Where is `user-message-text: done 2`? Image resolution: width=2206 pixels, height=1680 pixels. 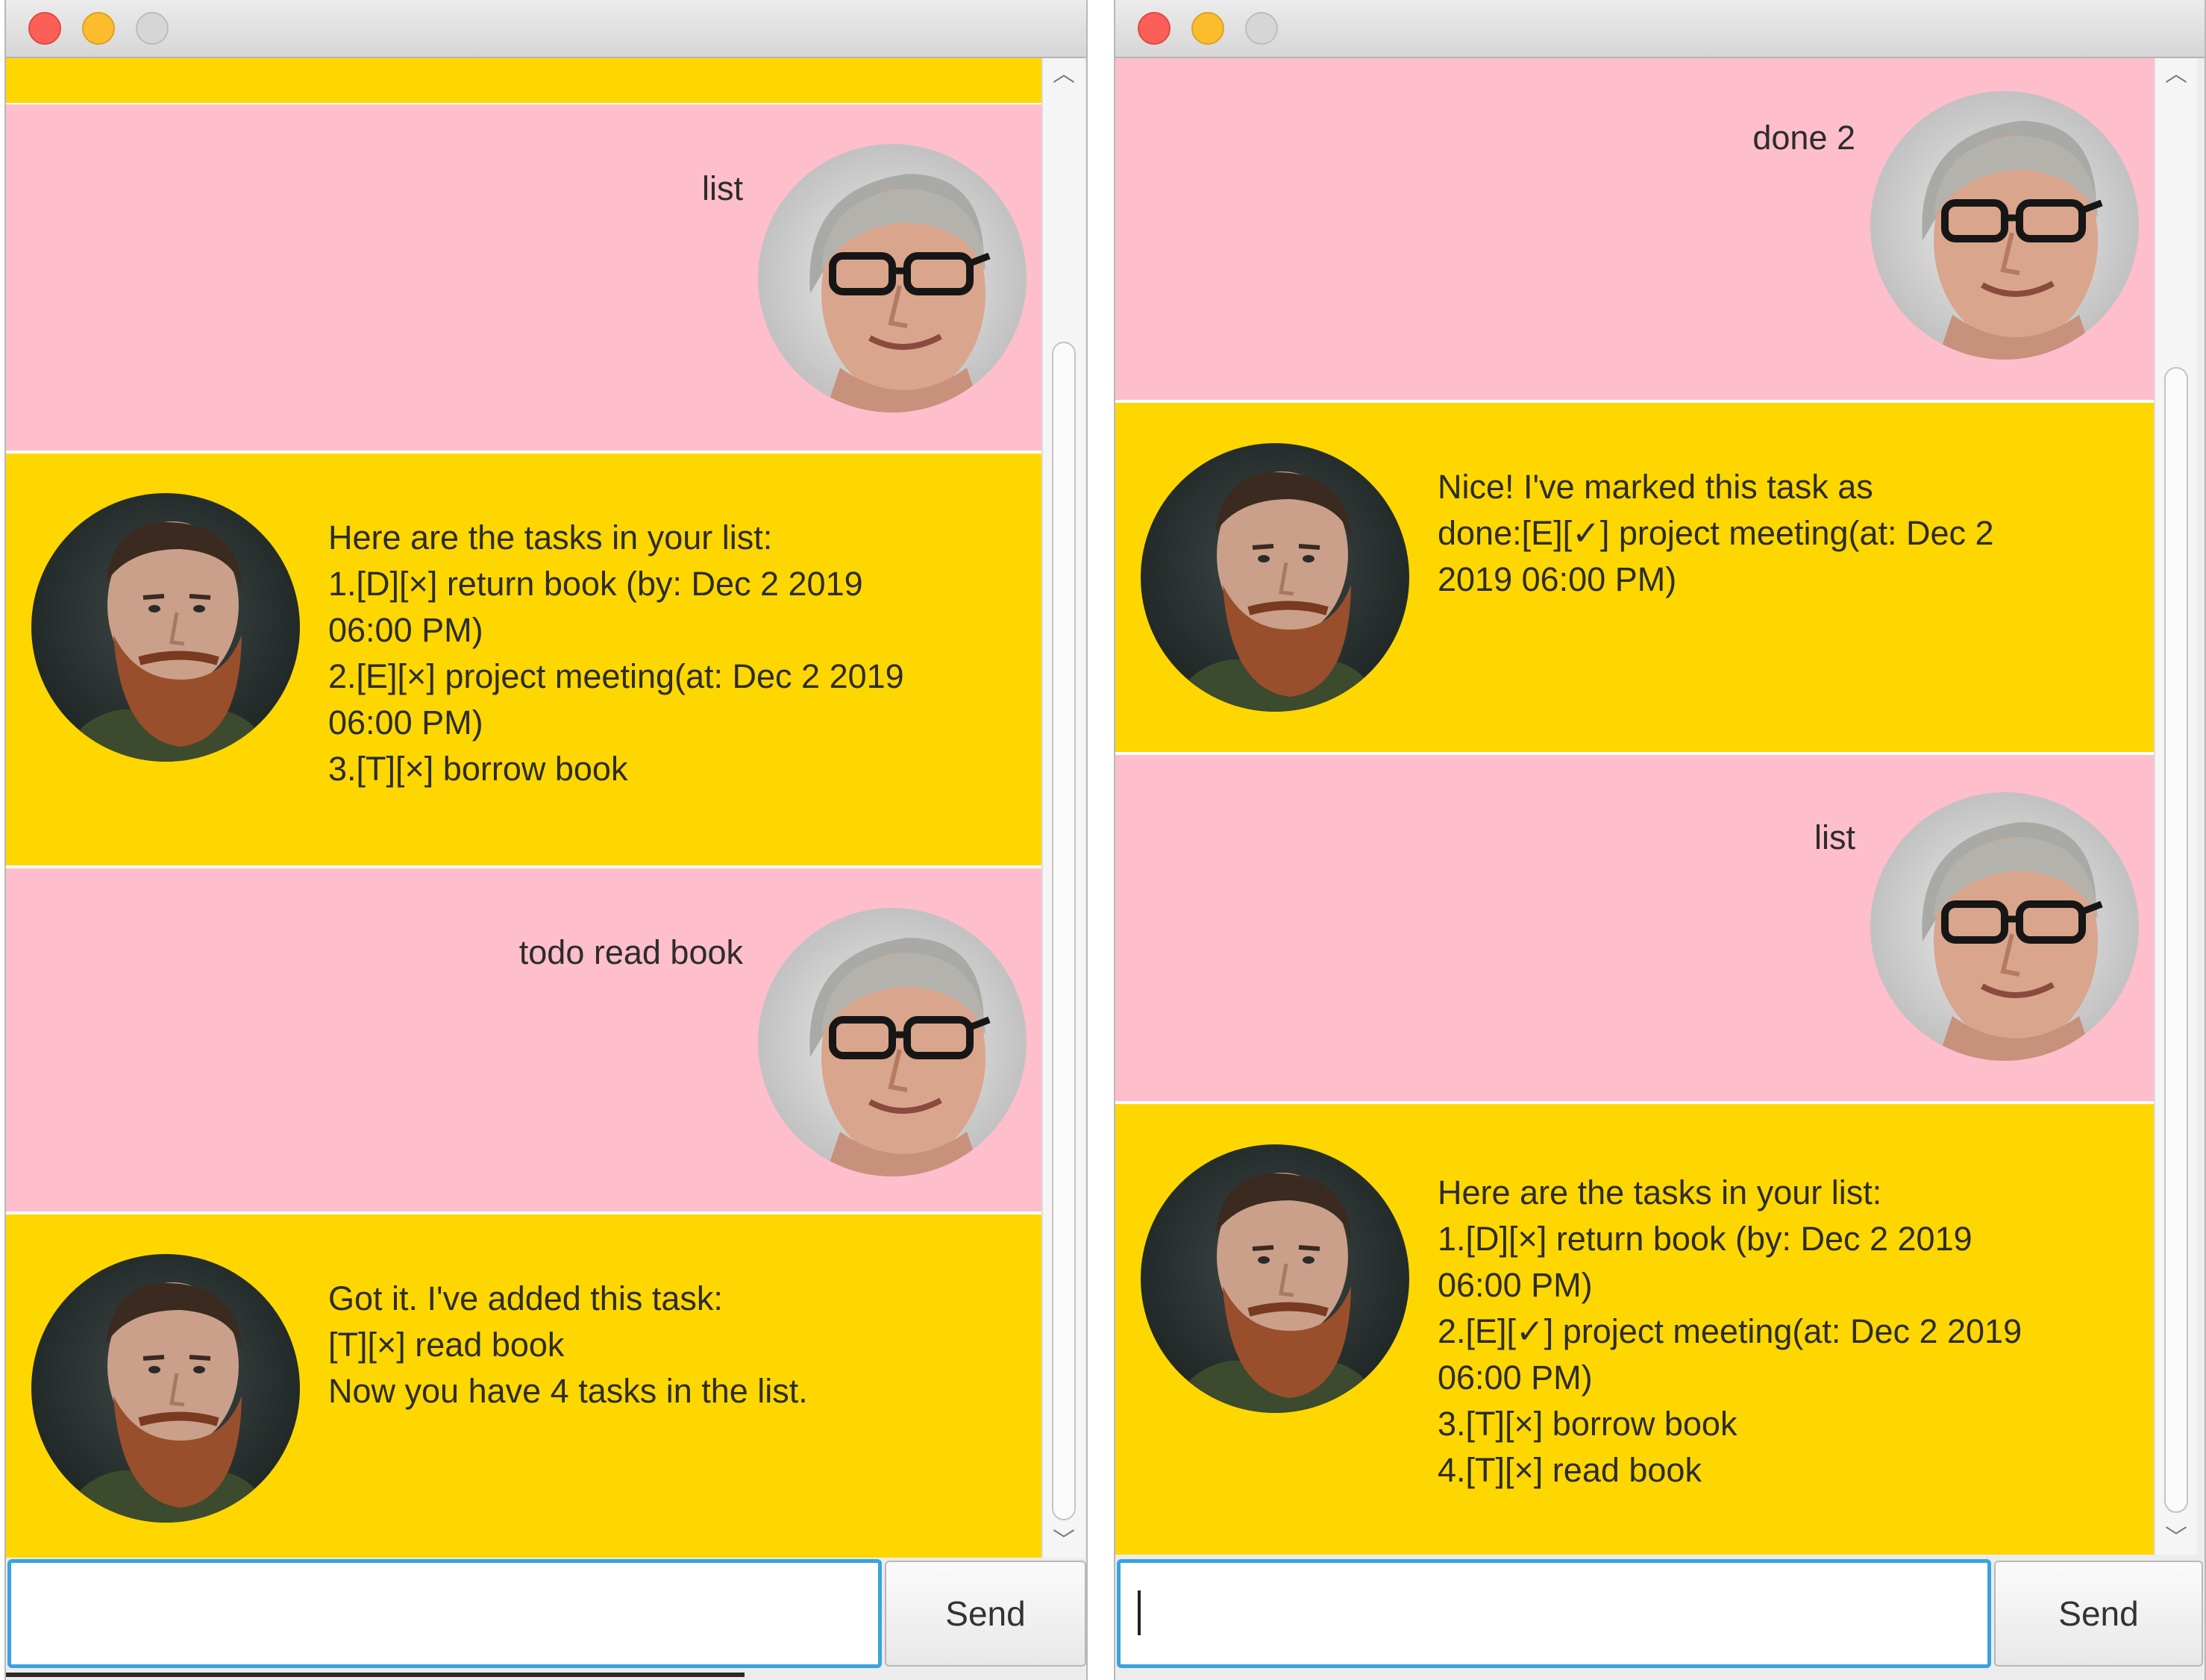 user-message-text: done 2 is located at coordinates (1803, 138).